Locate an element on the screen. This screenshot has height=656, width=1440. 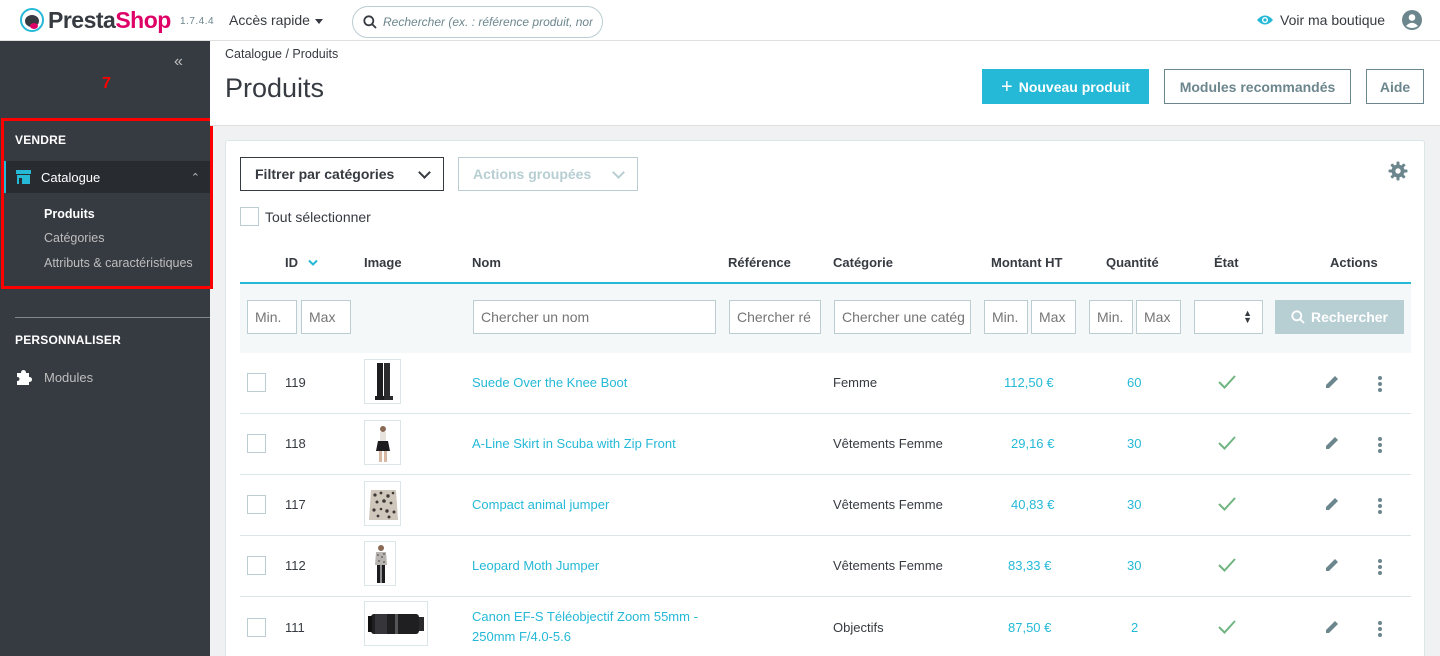
recommended-modules-button: Modules recommandés is located at coordinates (1257, 86).